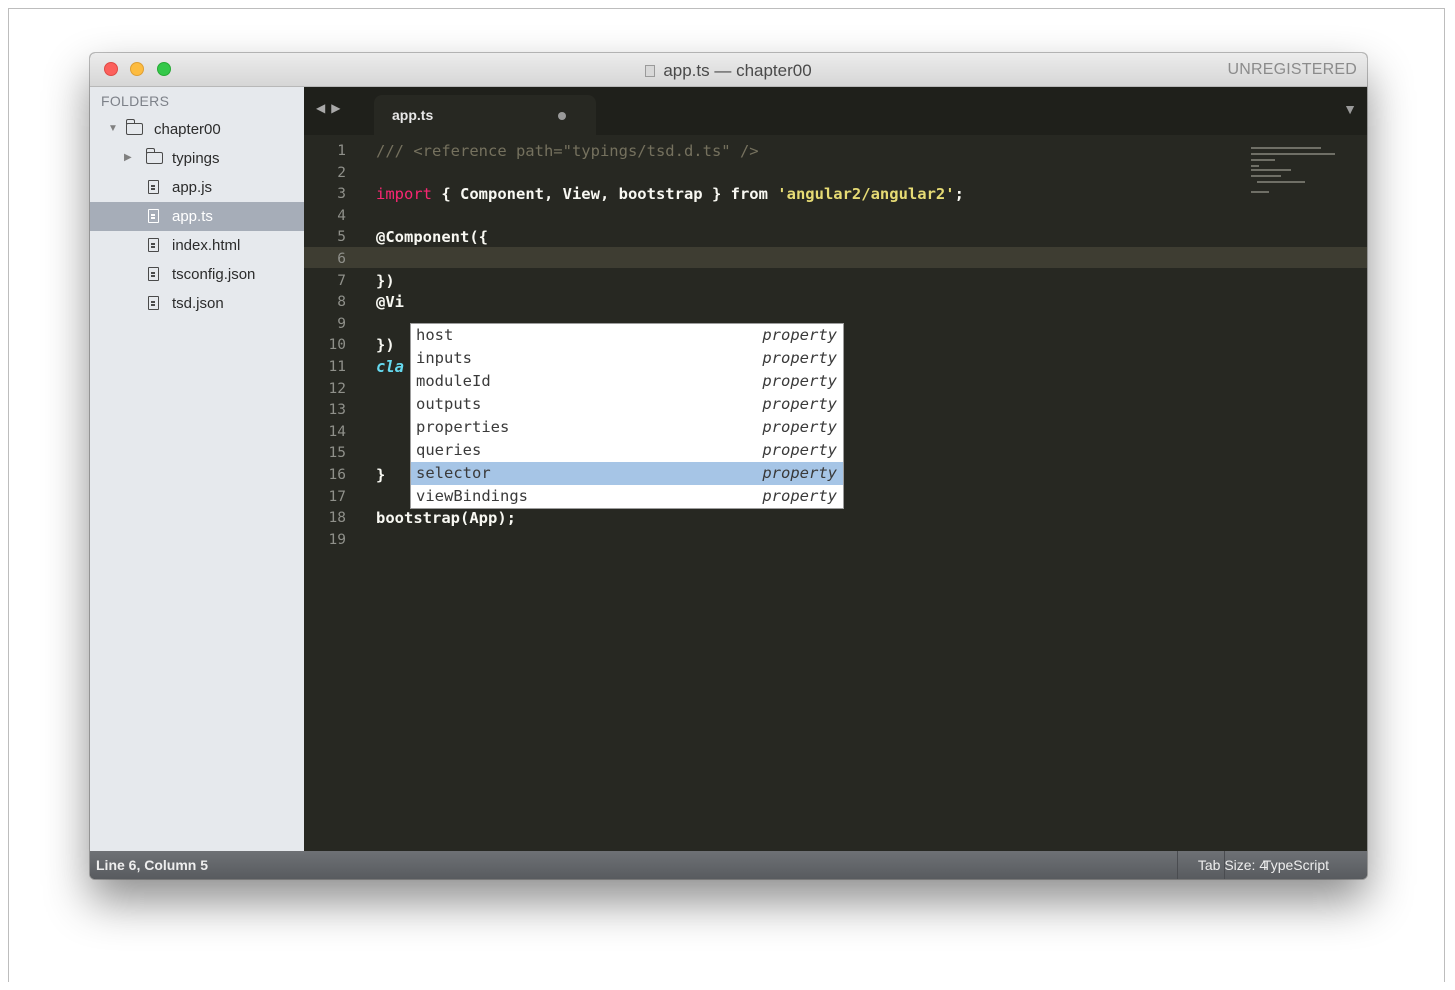 The image size is (1455, 990). I want to click on document-icon, so click(650, 71).